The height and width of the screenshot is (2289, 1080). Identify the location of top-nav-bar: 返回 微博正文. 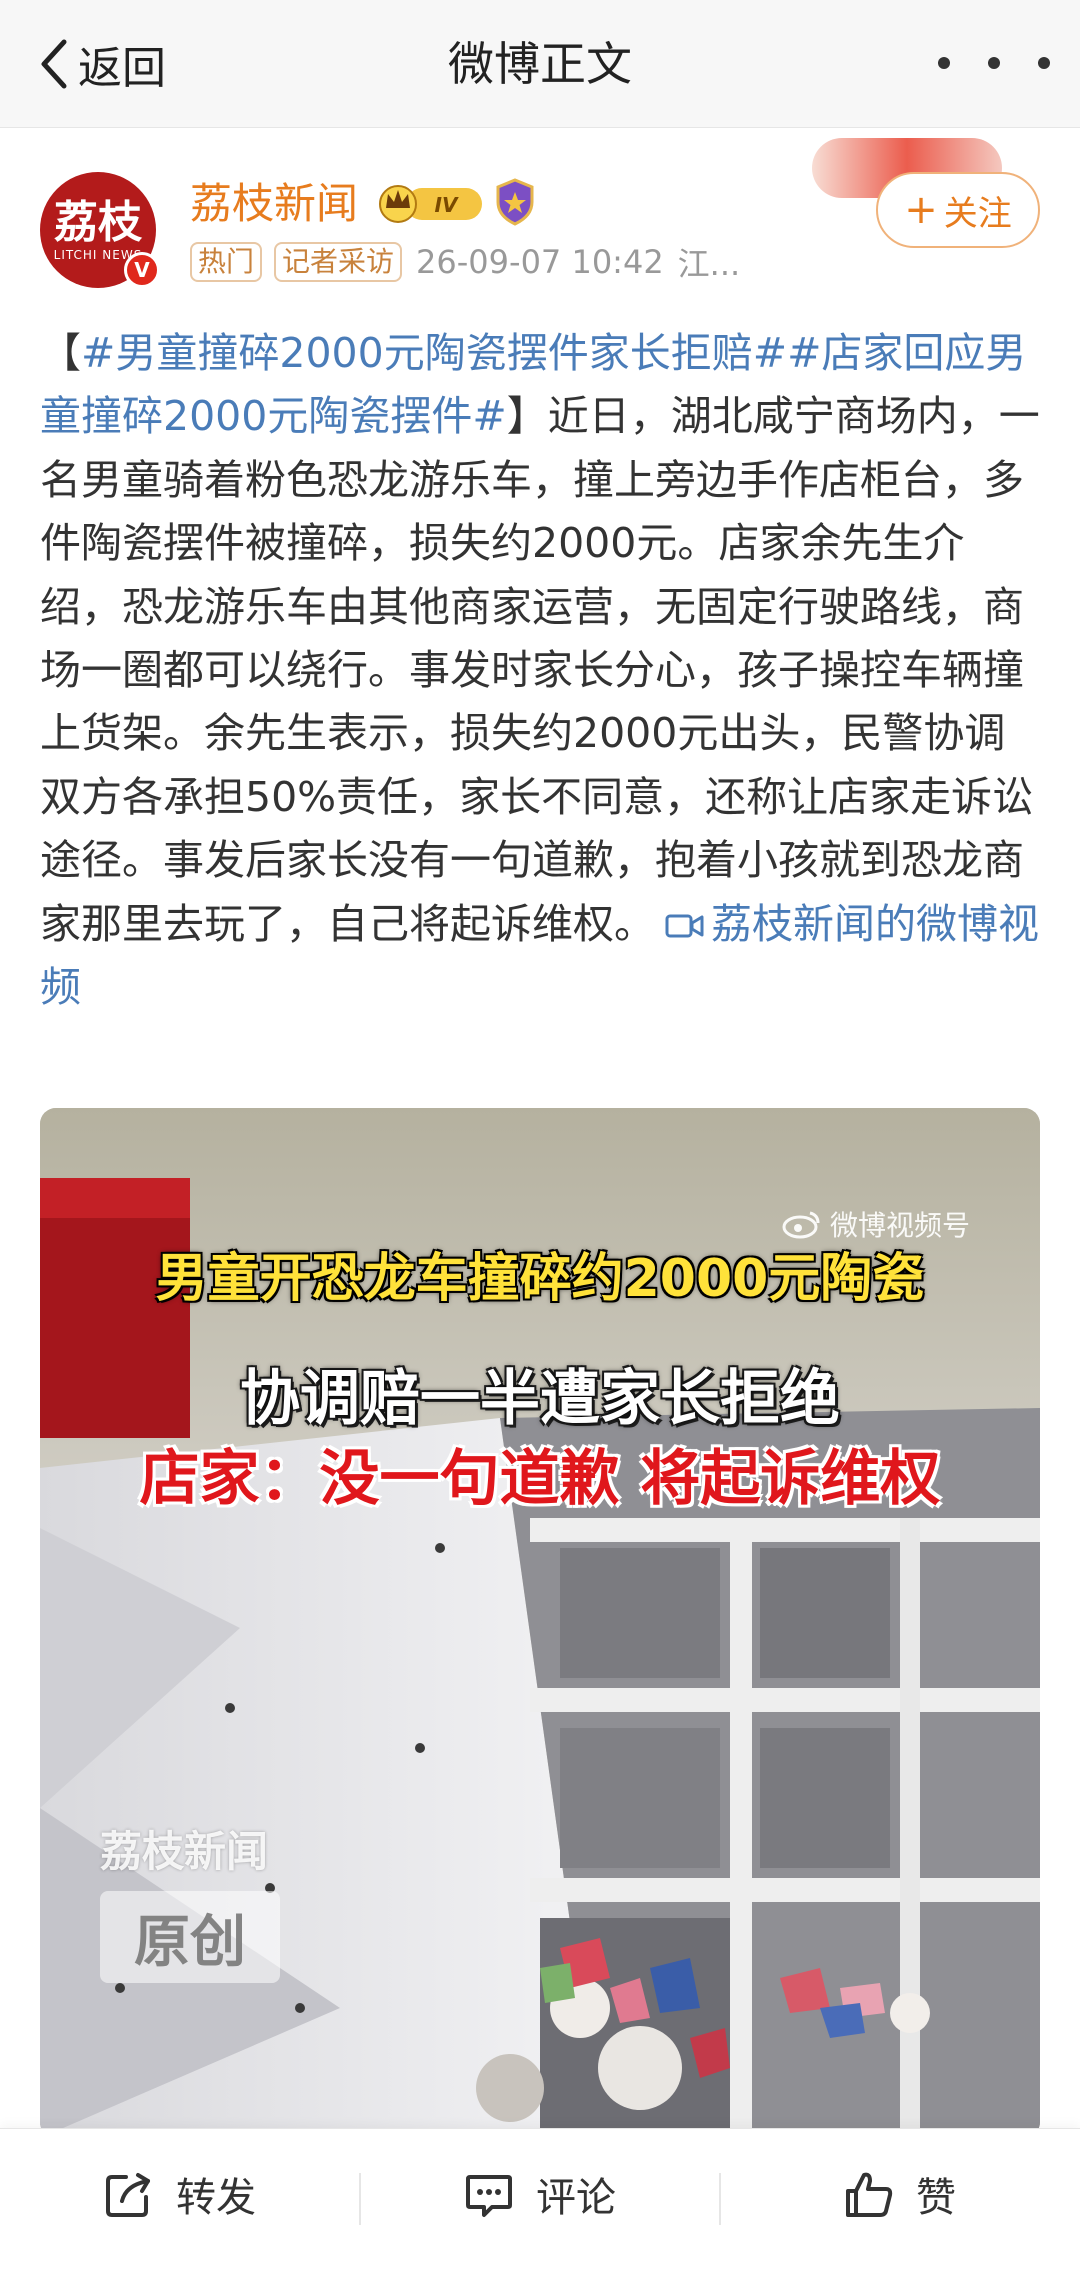
(540, 64).